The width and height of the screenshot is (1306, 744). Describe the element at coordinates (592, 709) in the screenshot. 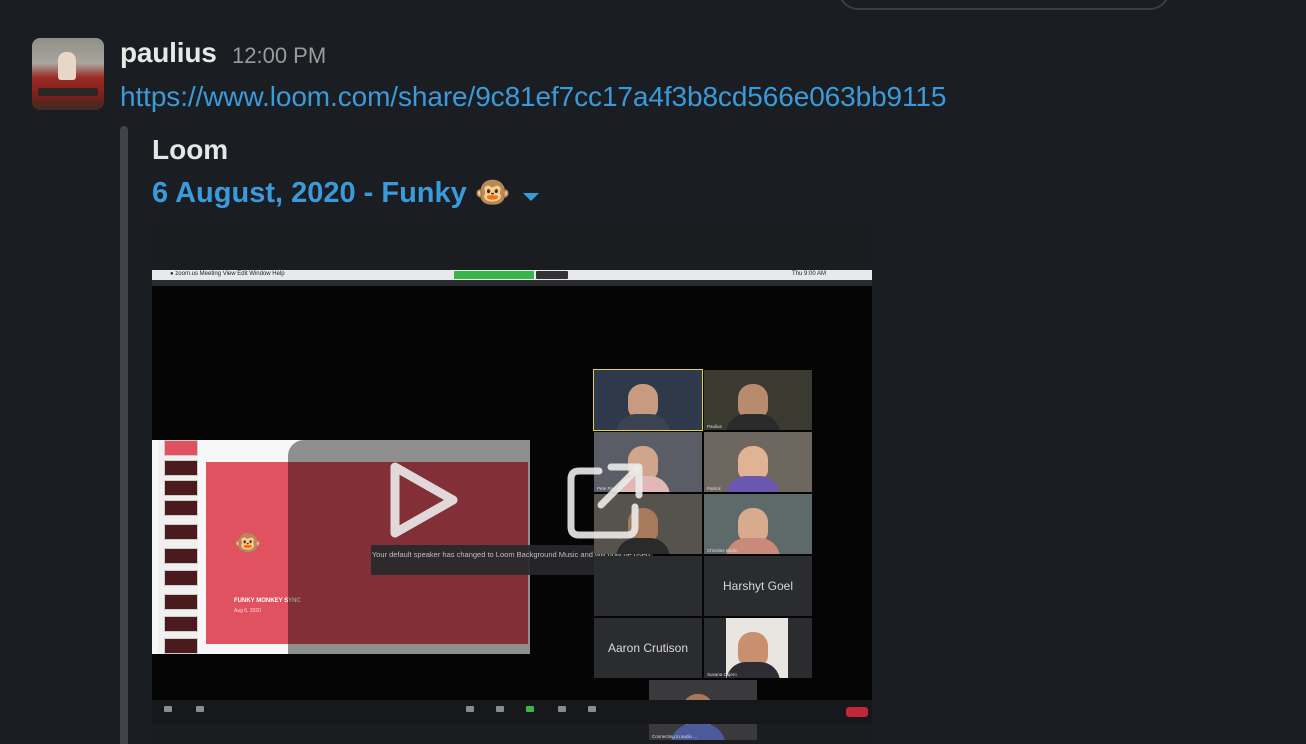

I see `reactions-icon` at that location.